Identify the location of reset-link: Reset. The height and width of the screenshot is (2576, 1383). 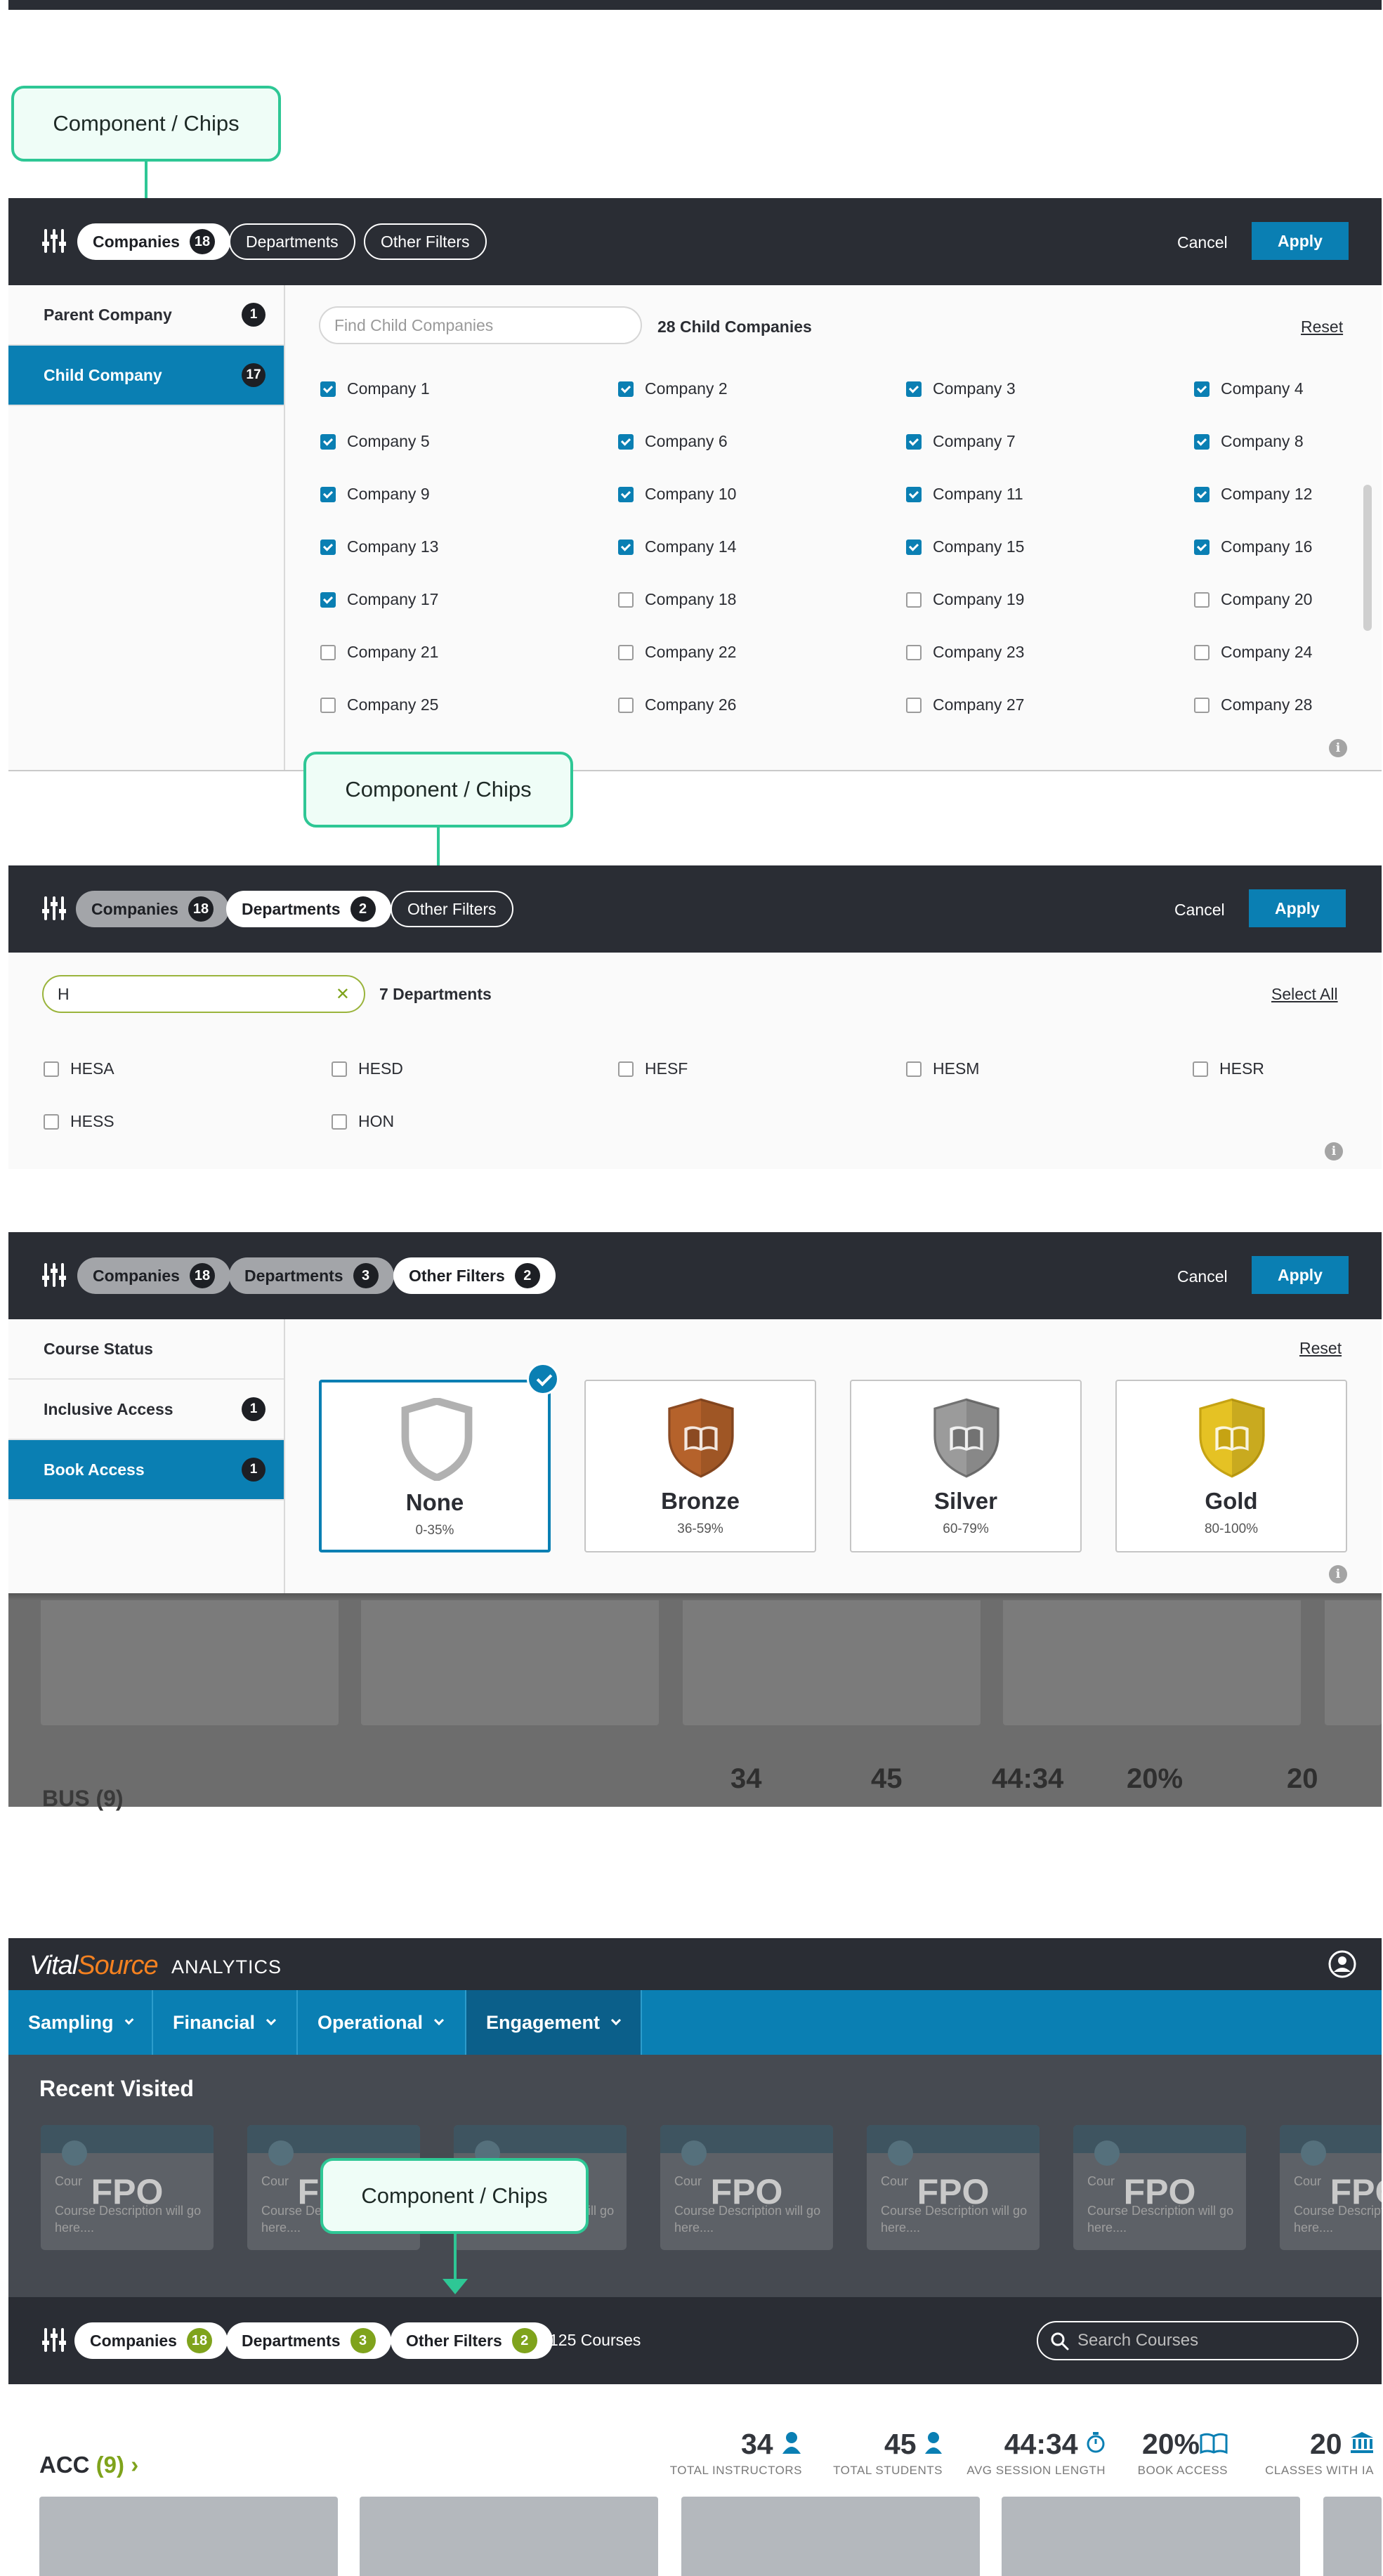
(1322, 327).